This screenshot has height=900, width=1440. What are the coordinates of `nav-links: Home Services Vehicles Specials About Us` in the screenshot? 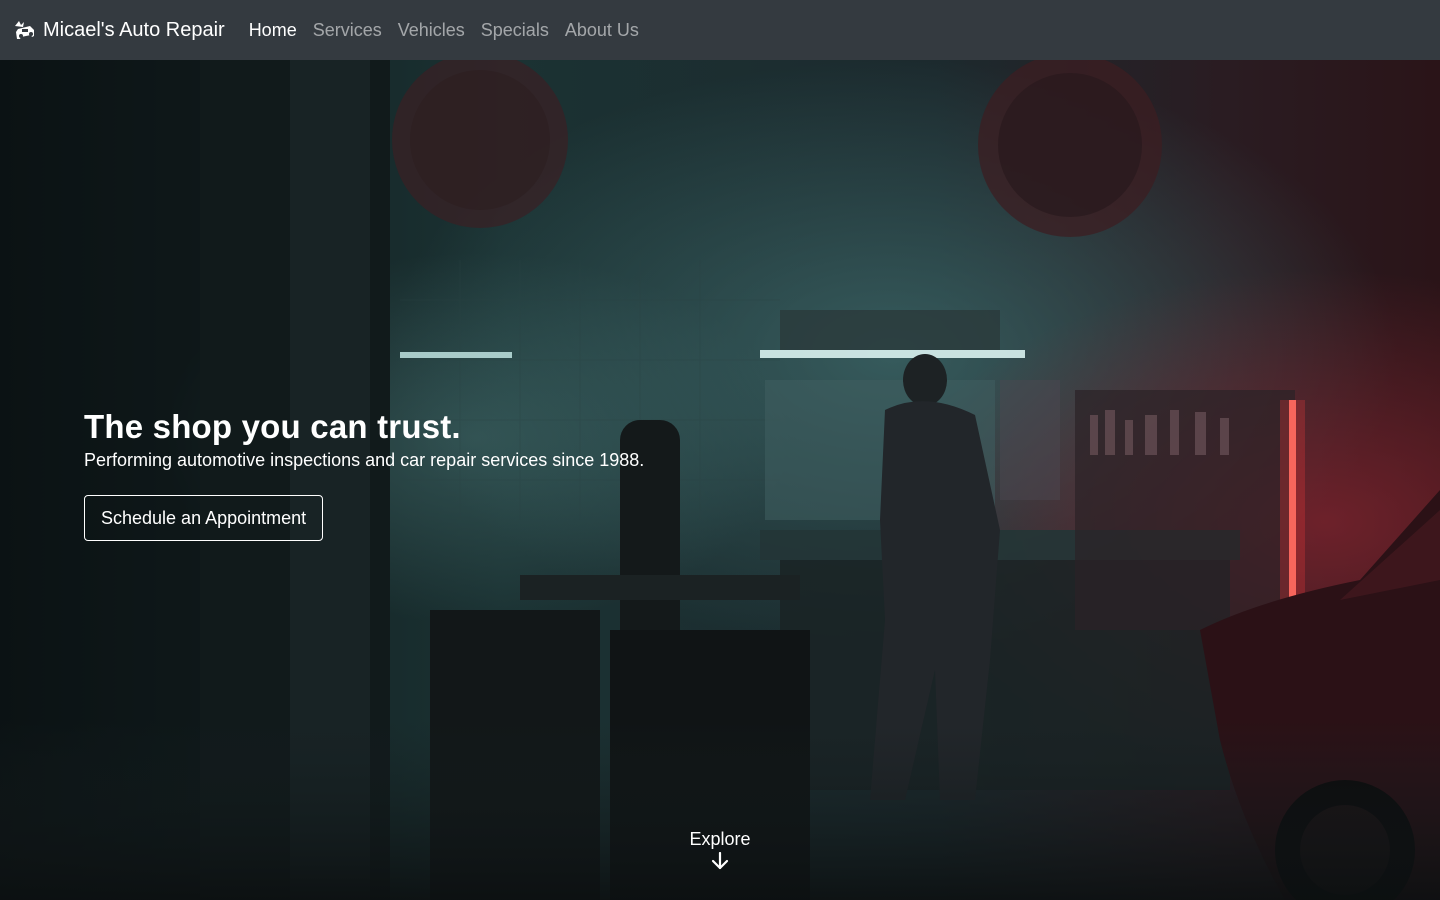 It's located at (444, 30).